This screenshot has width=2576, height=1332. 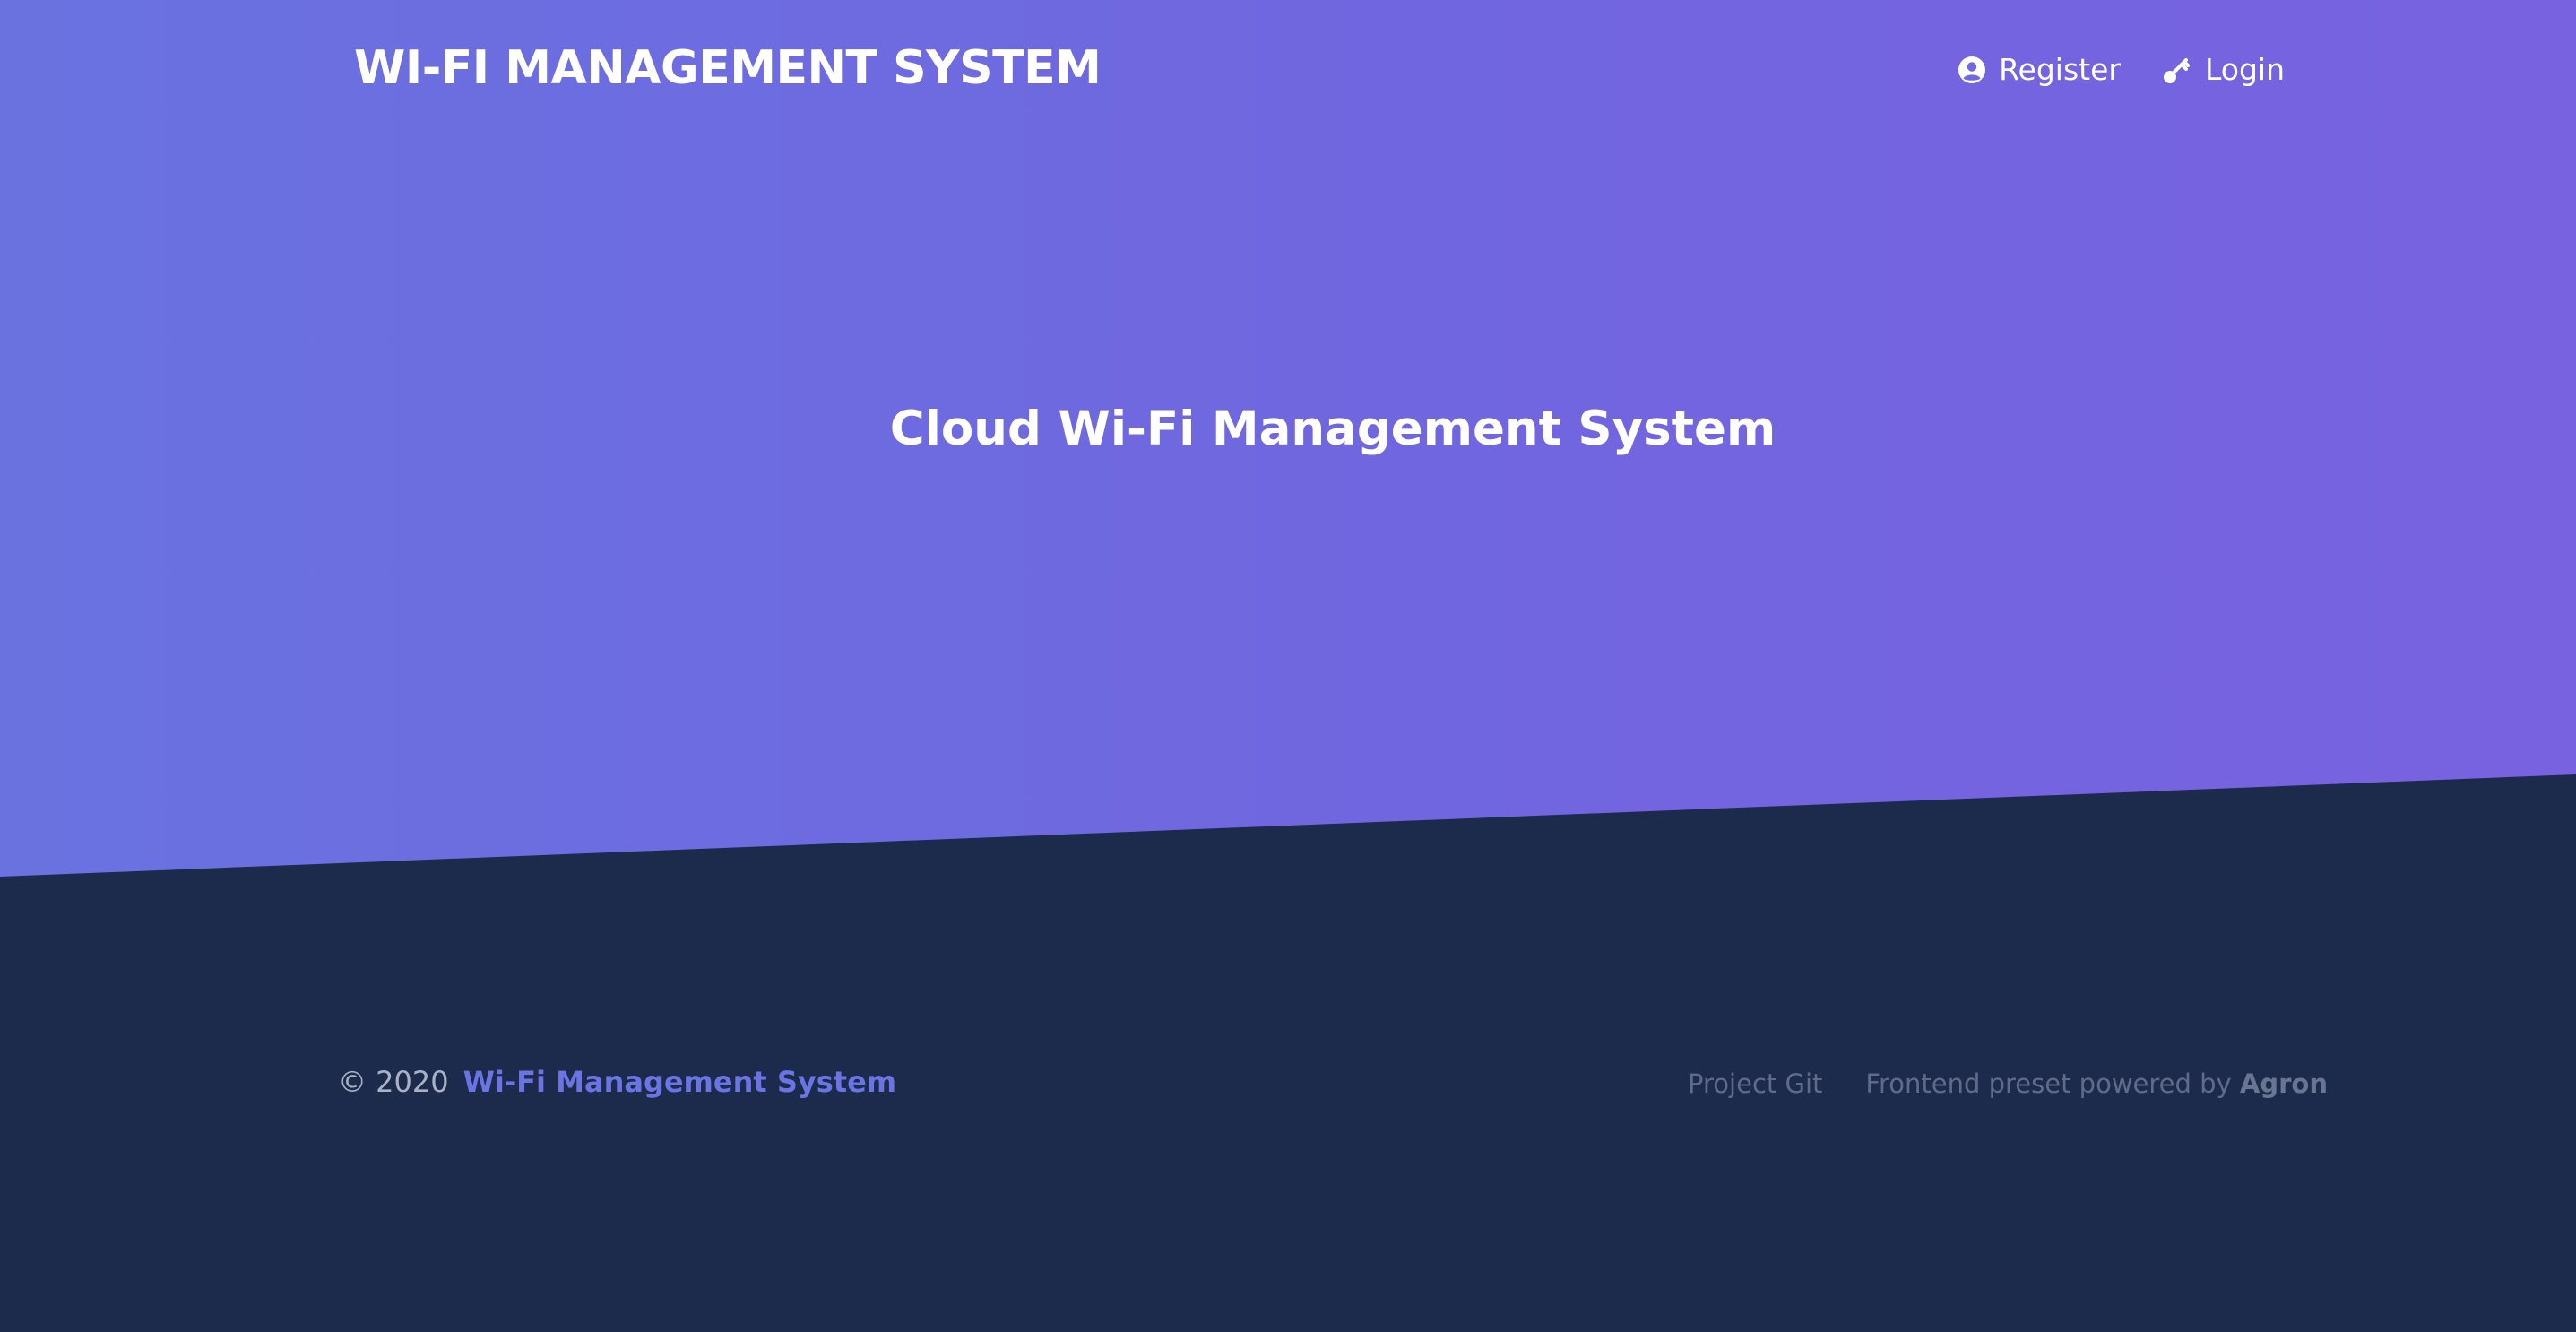 I want to click on footer-brand-link: Wi-Fi Management System, so click(x=680, y=1082).